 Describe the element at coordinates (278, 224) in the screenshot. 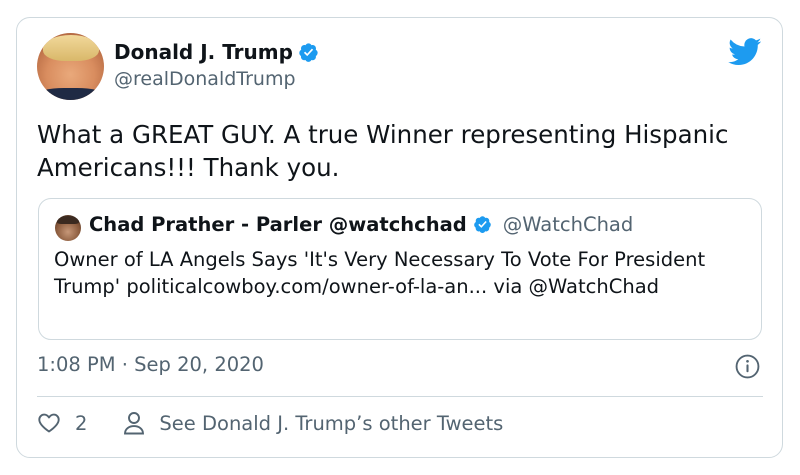

I see `quoted-author-name: Chad Prather - Parler @watchchad` at that location.